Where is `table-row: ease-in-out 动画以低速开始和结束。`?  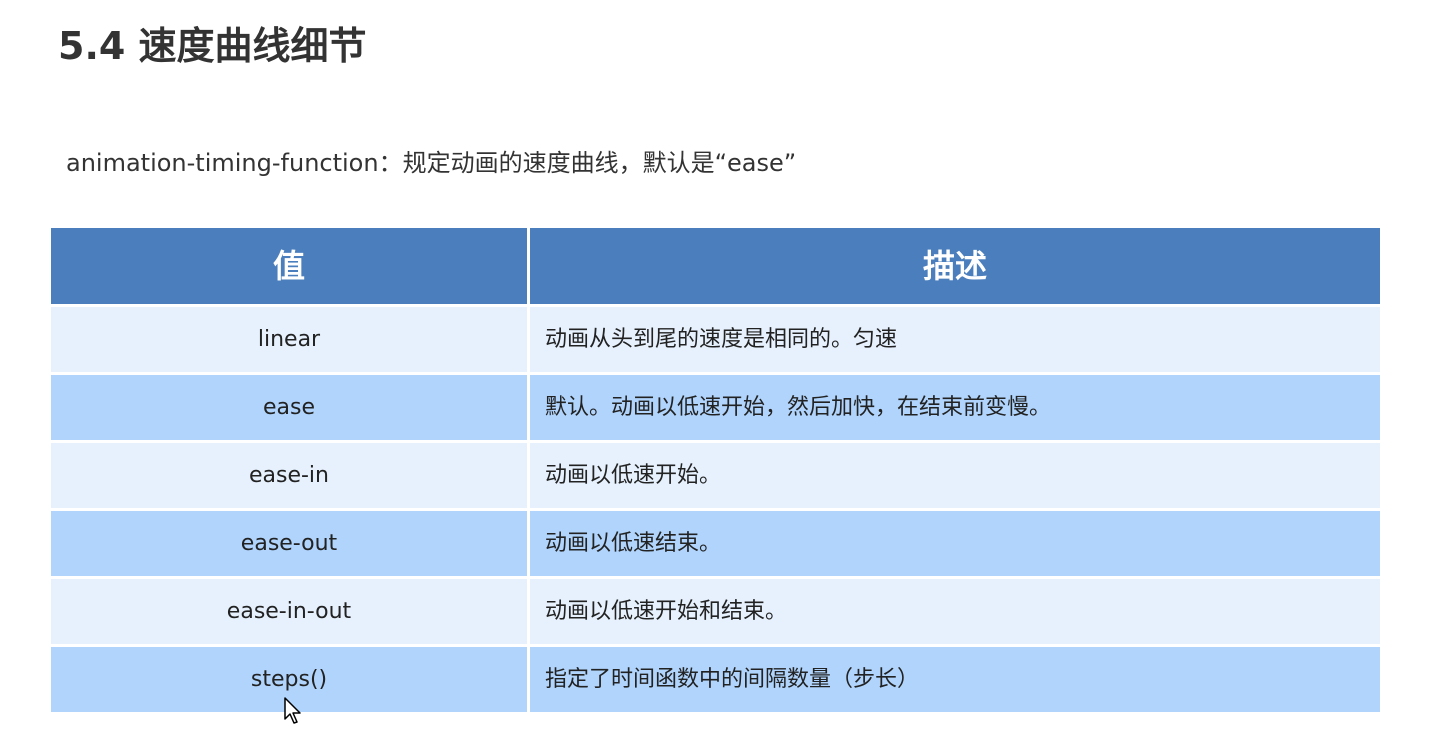 table-row: ease-in-out 动画以低速开始和结束。 is located at coordinates (715, 611).